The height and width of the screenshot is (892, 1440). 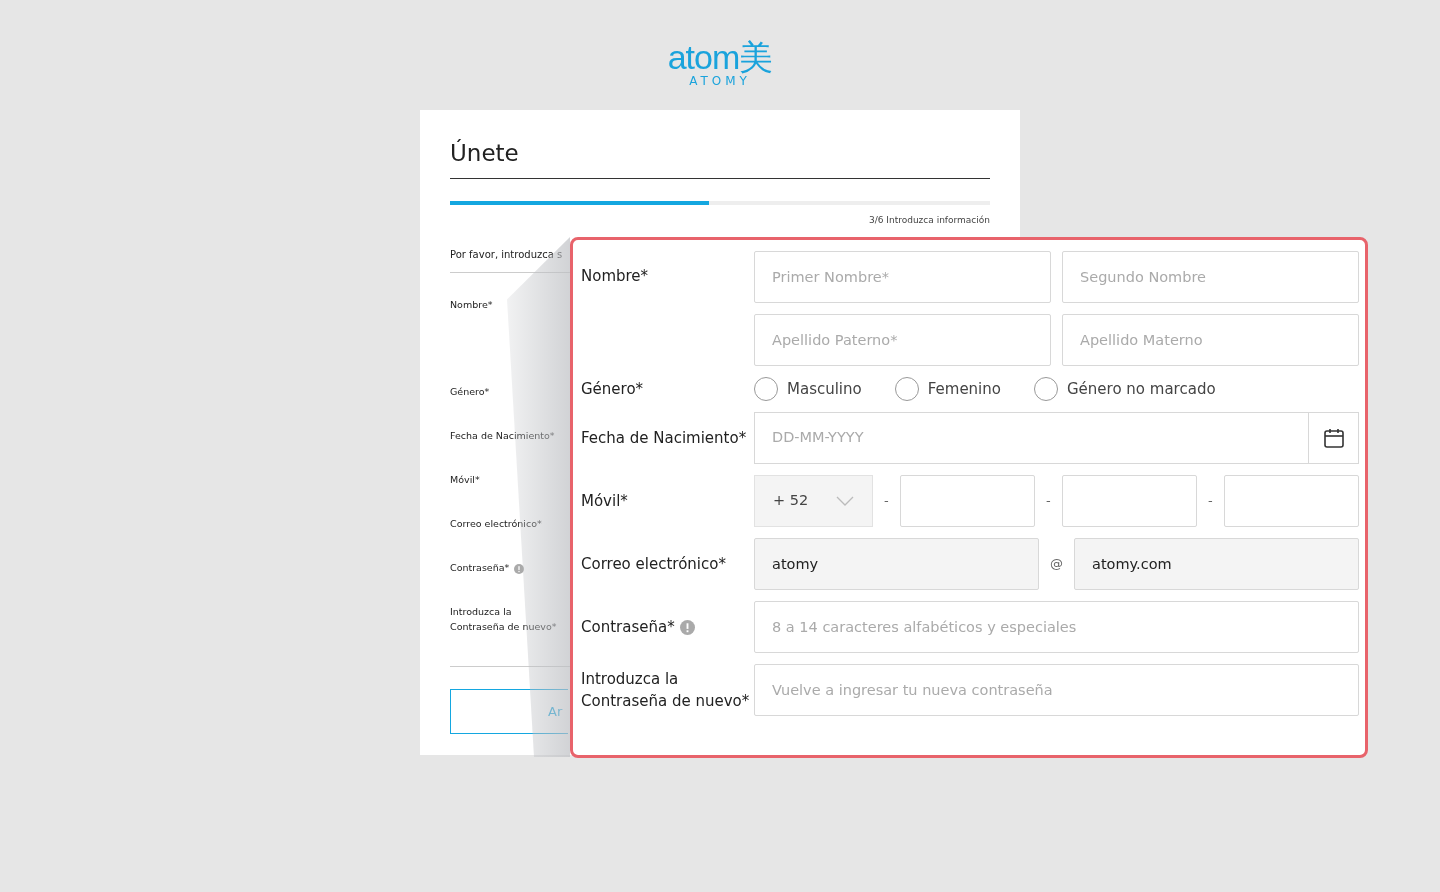 I want to click on step-caption: 3/6 Introduzca información, so click(x=928, y=220).